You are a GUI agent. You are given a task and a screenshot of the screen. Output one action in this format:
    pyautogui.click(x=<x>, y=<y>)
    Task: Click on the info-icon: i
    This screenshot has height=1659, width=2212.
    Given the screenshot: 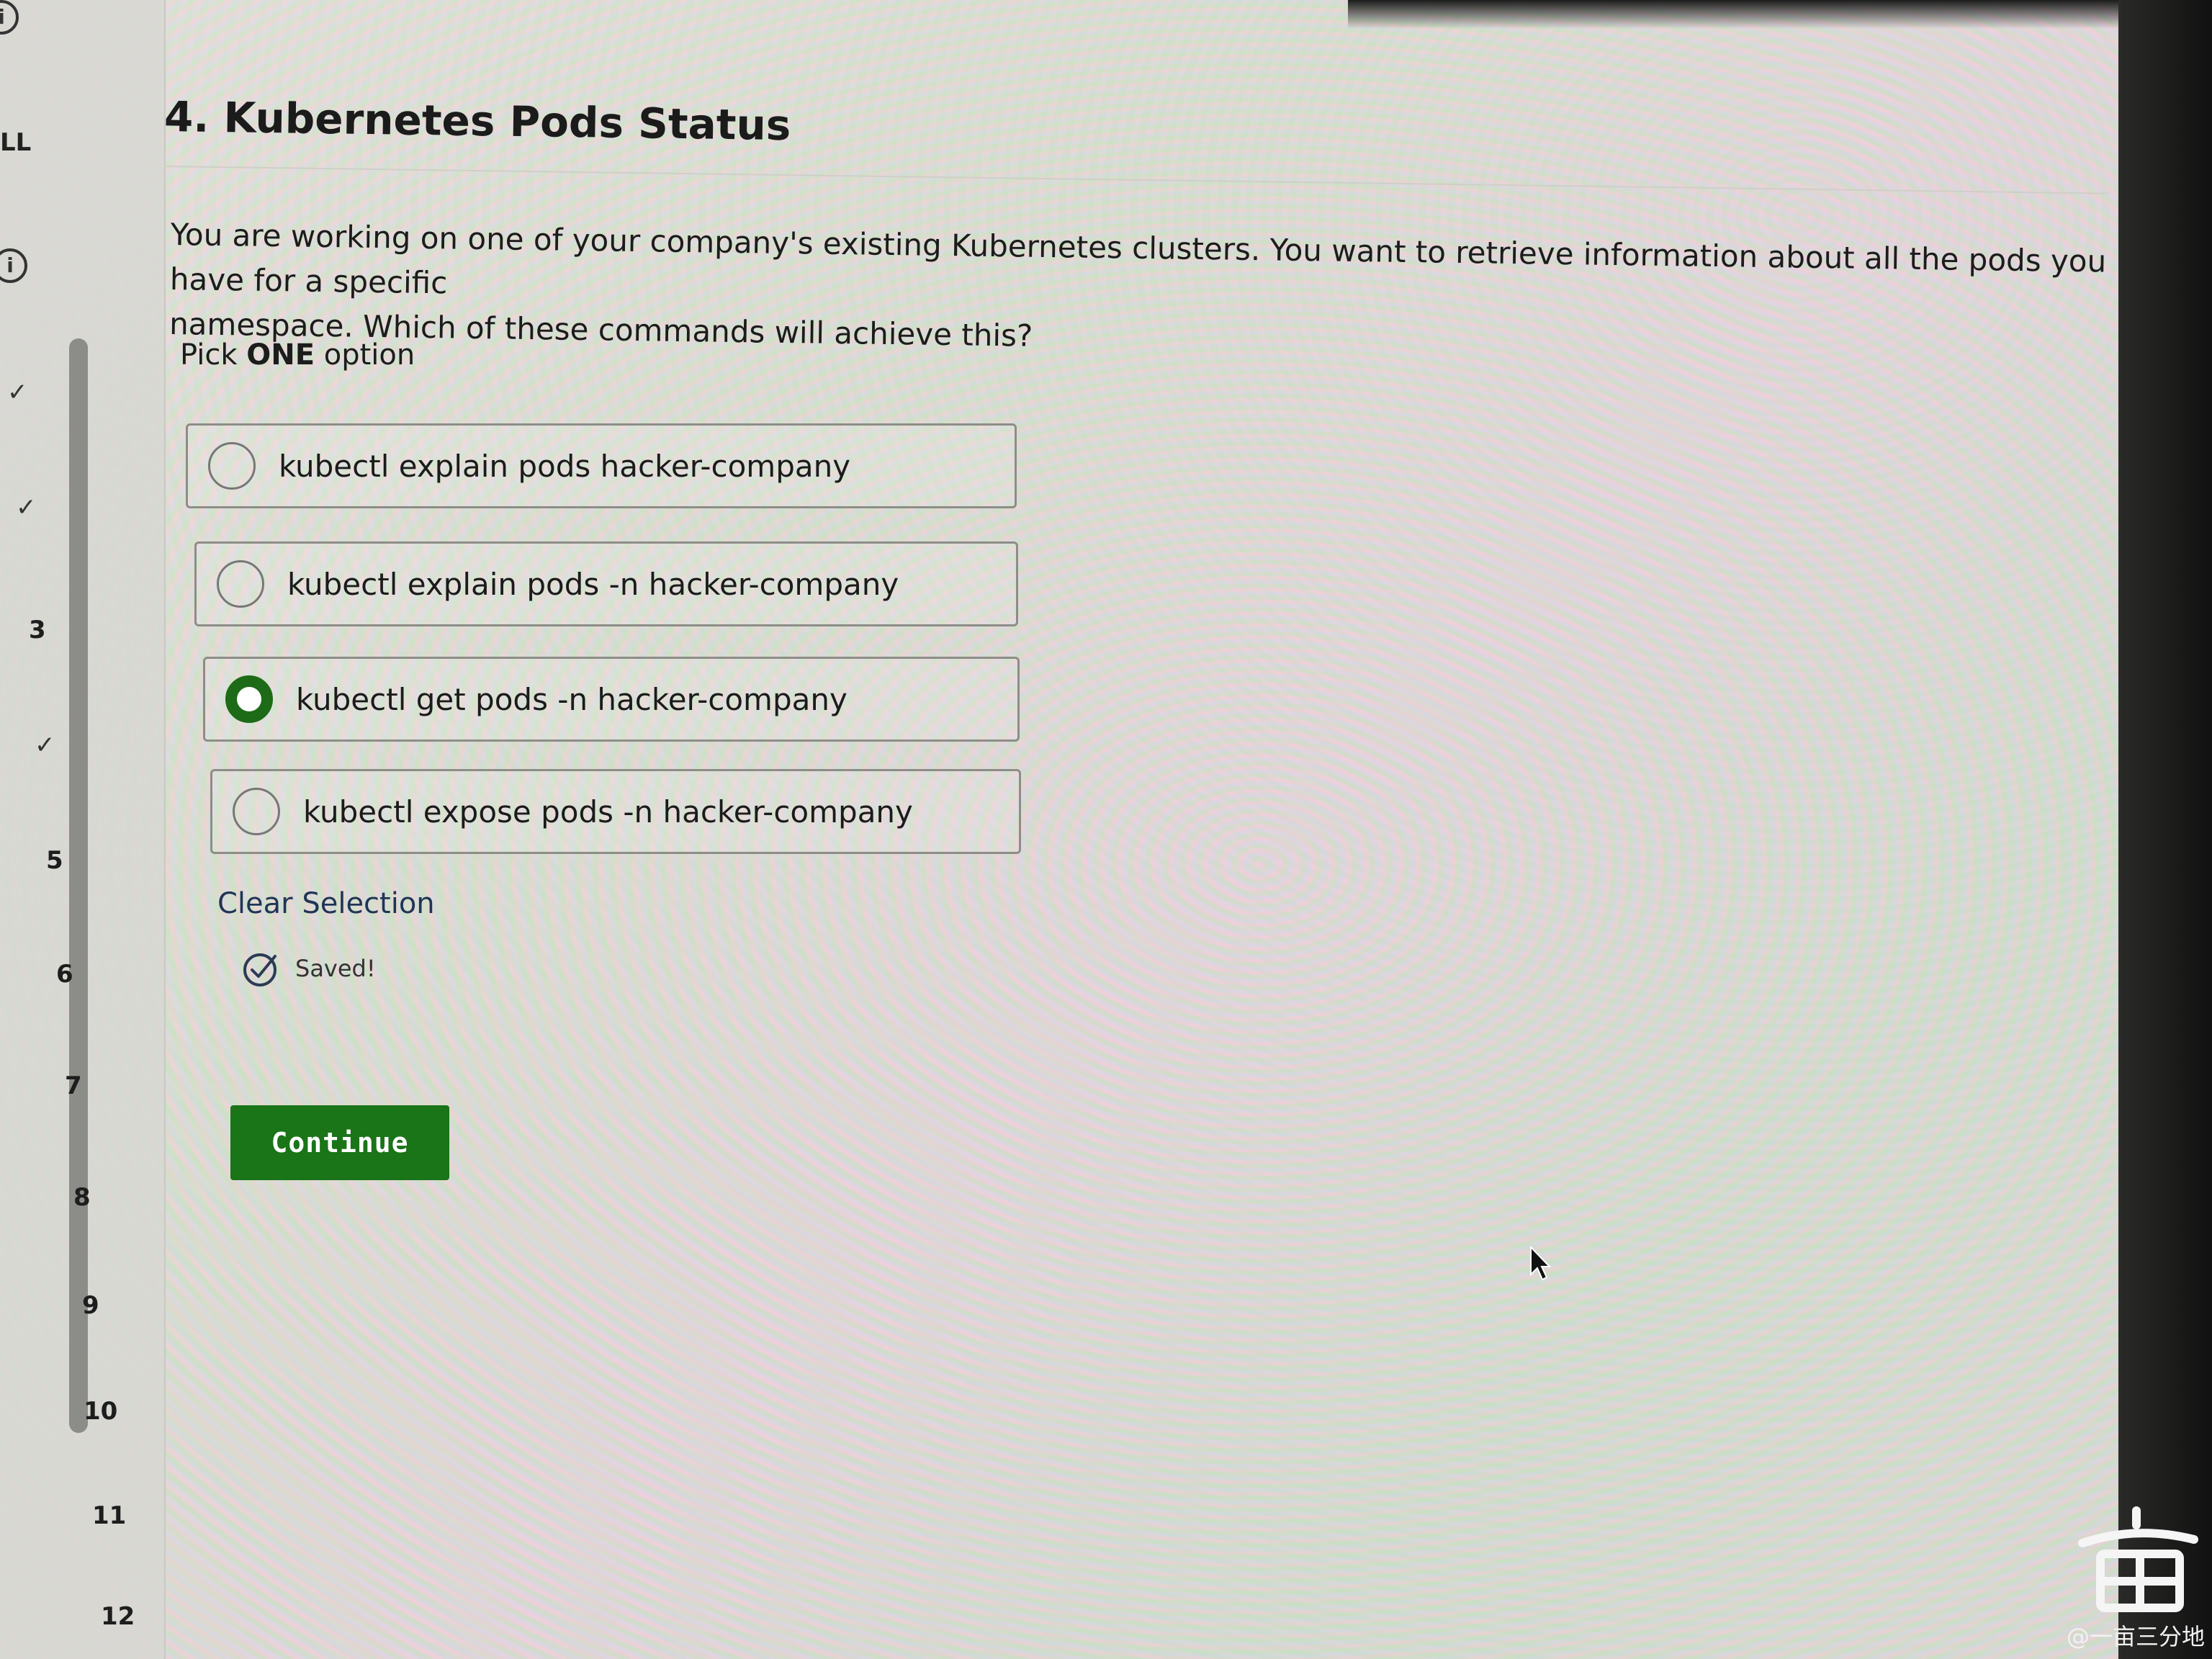 What is the action you would take?
    pyautogui.click(x=13, y=265)
    